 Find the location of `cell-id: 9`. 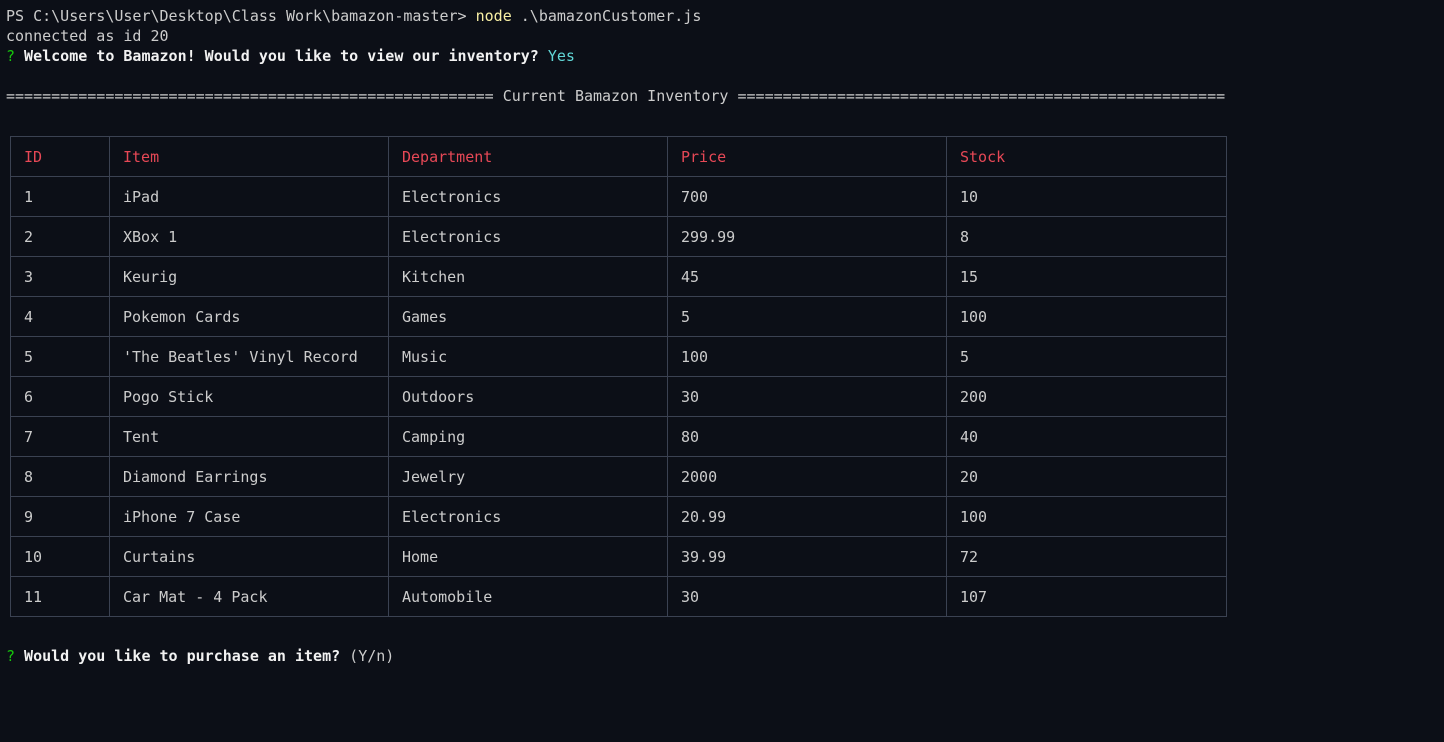

cell-id: 9 is located at coordinates (60, 516).